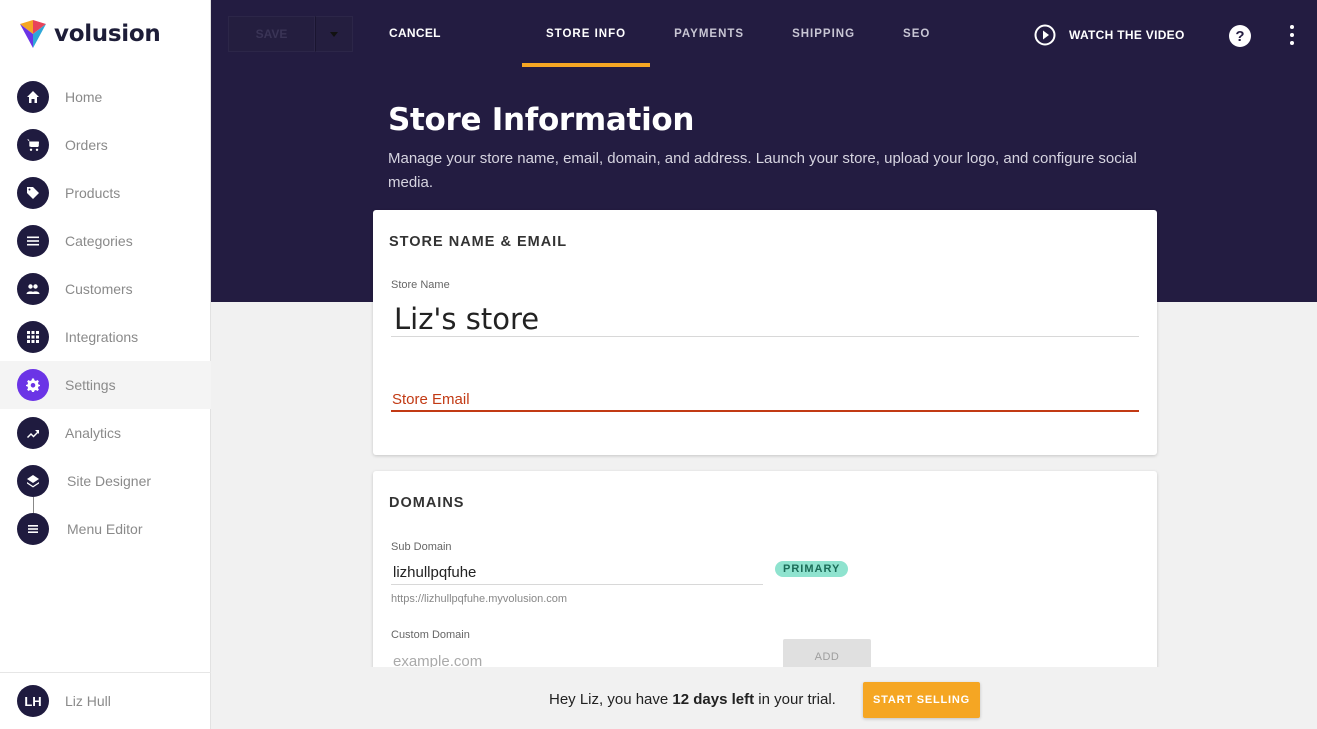 The height and width of the screenshot is (729, 1317). I want to click on card-title: DOMAINS, so click(427, 503).